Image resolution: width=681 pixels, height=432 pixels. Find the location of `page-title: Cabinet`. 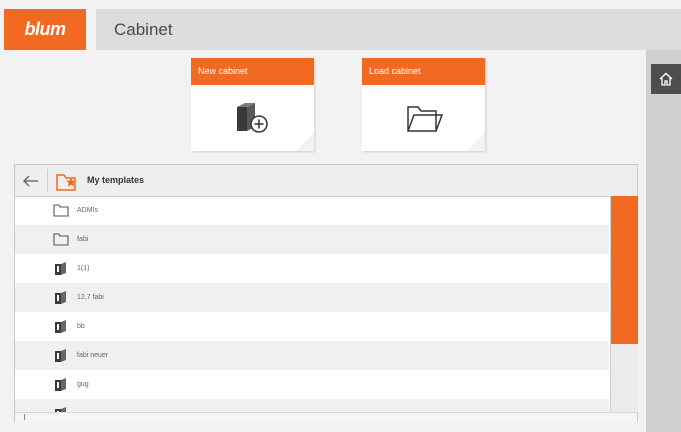

page-title: Cabinet is located at coordinates (143, 29).